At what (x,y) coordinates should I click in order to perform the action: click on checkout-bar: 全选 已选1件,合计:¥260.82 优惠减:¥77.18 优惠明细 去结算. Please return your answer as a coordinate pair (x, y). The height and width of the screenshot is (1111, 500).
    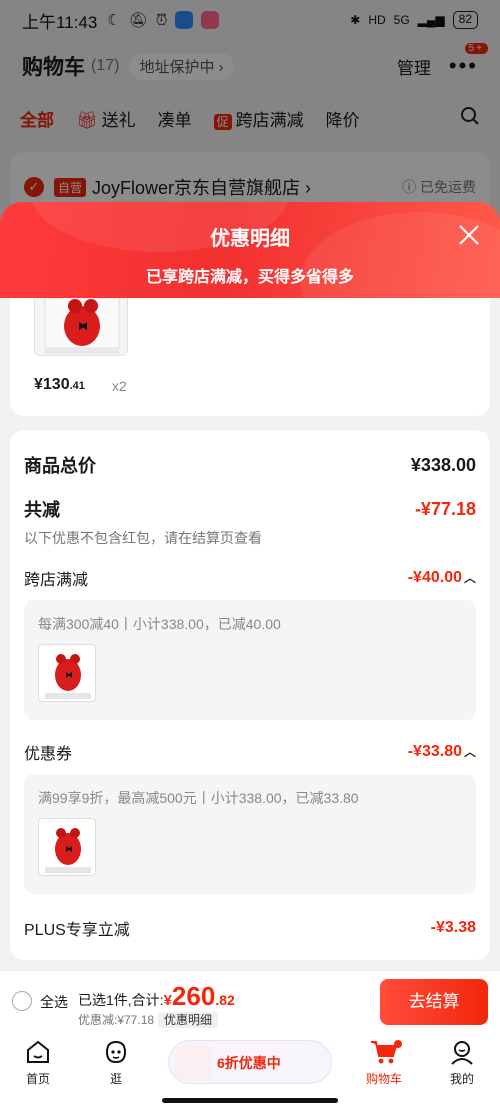
    Looking at the image, I should click on (250, 1001).